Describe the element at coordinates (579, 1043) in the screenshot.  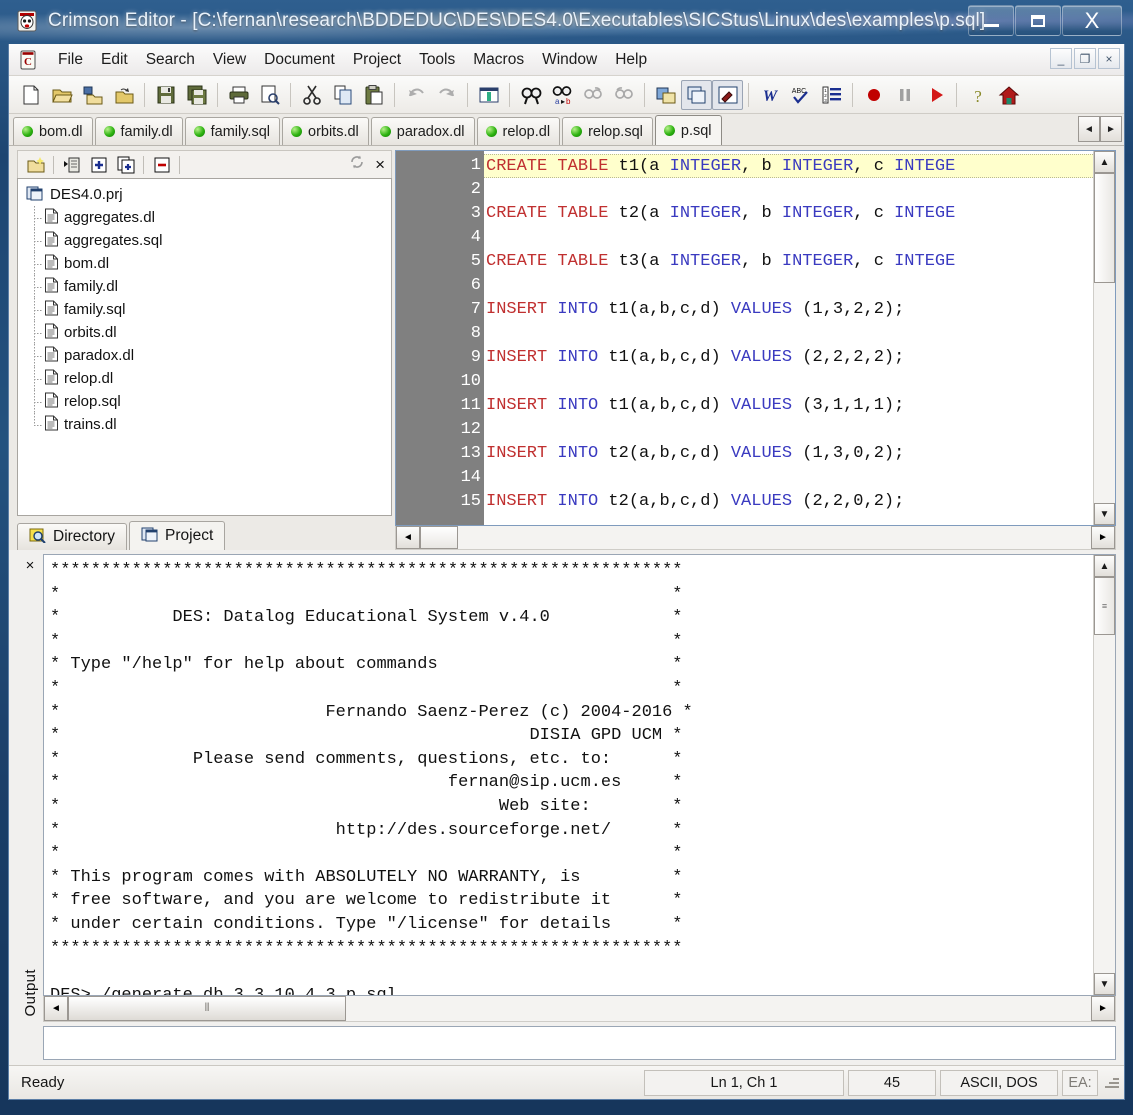
I see `output-command-input` at that location.